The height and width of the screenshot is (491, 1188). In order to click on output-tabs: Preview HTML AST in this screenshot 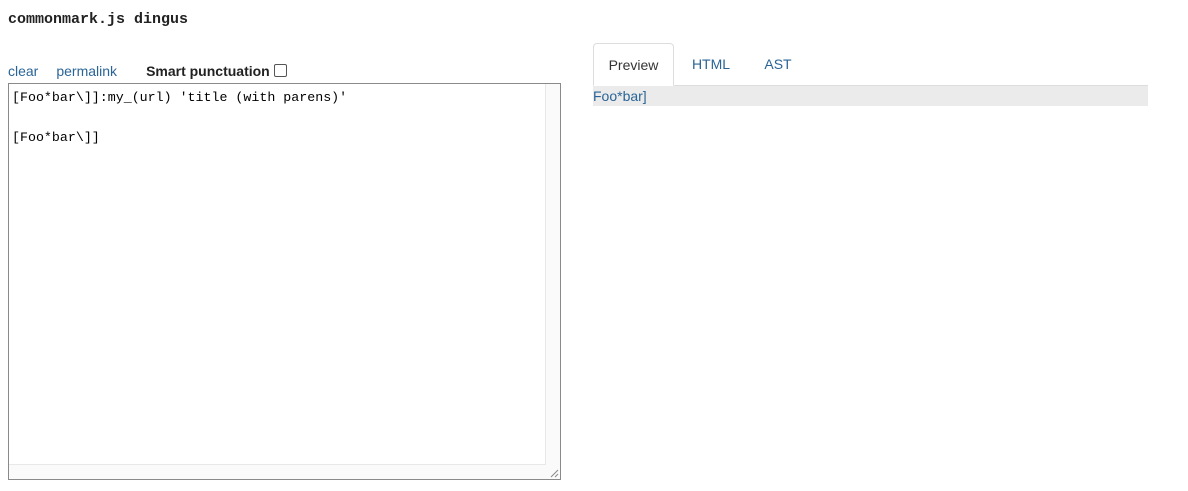, I will do `click(870, 64)`.